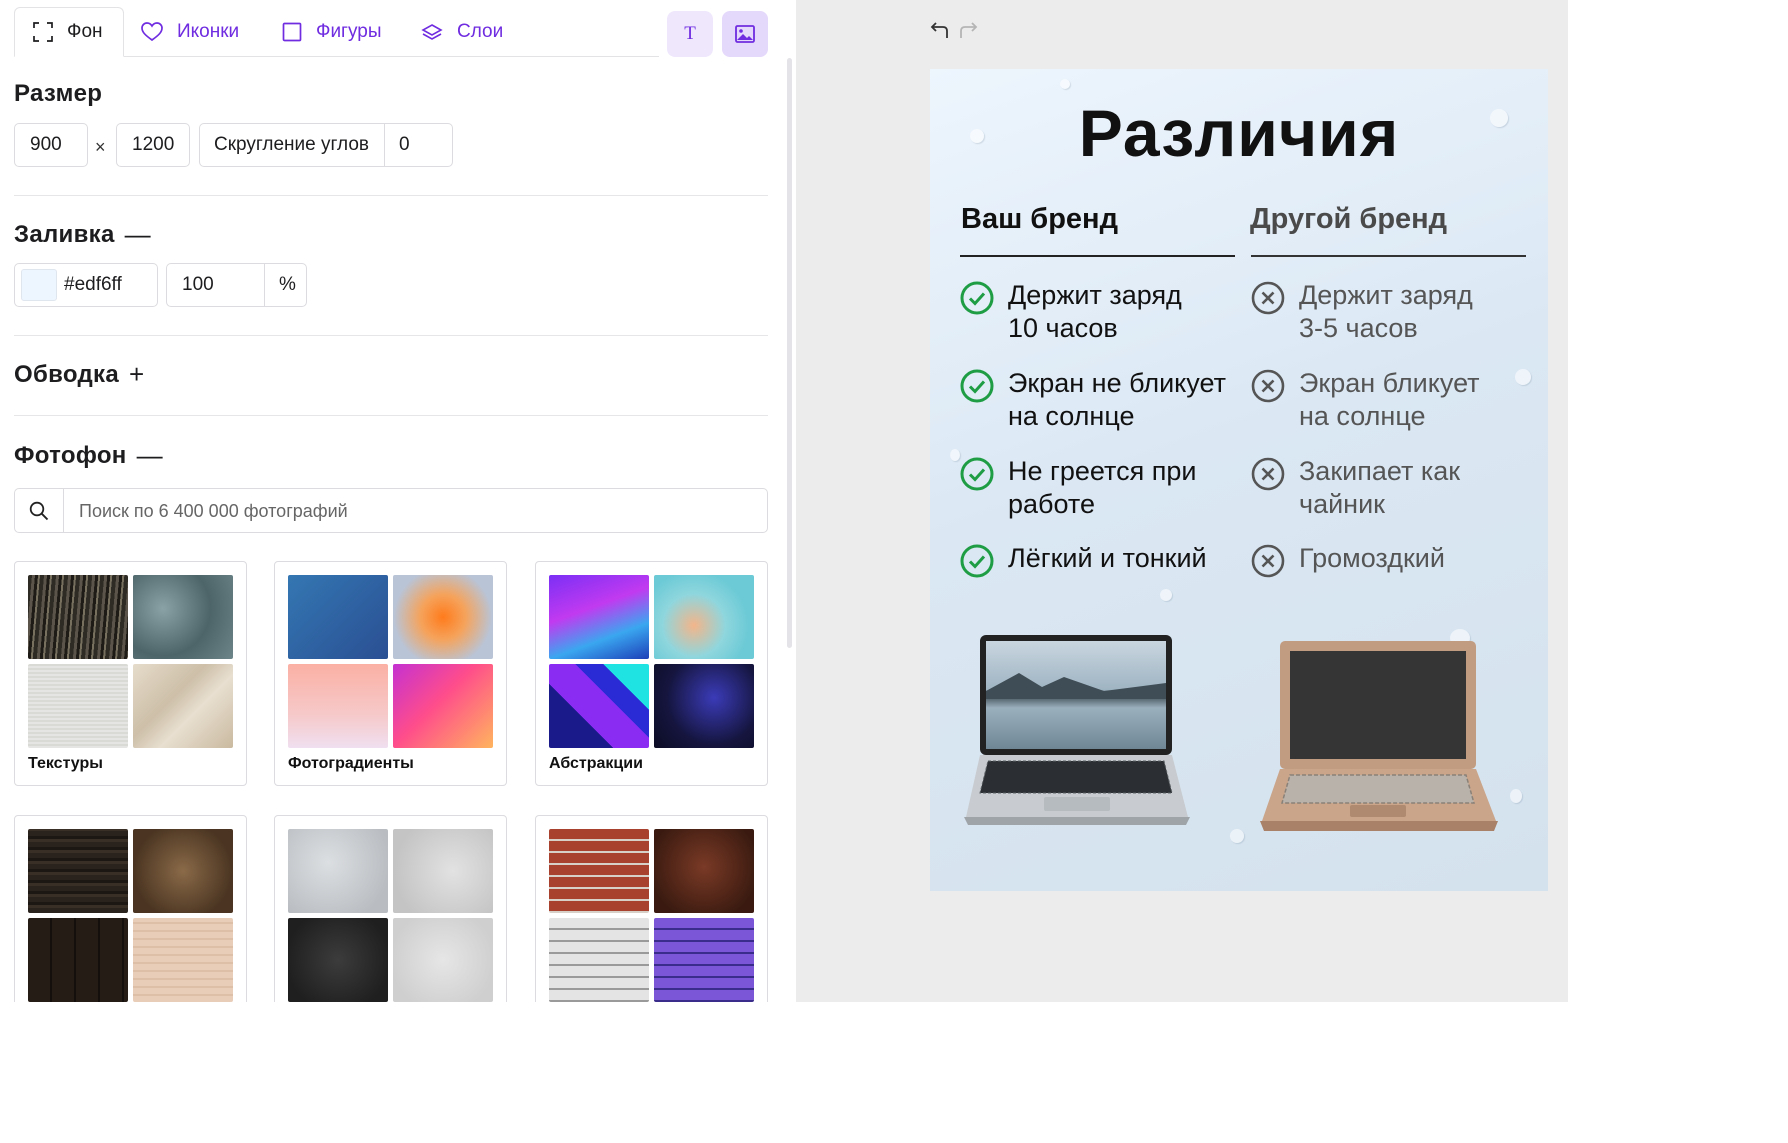 The width and height of the screenshot is (1788, 1143). I want to click on undo-button, so click(940, 32).